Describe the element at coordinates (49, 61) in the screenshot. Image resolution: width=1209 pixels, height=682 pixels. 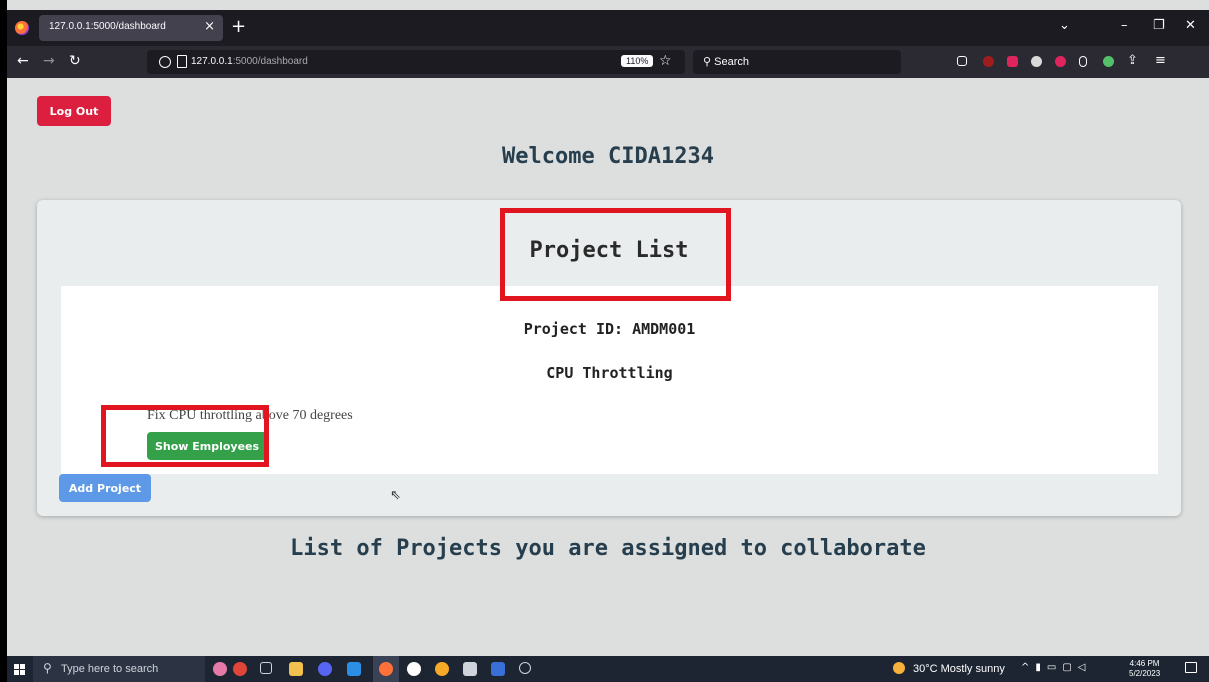
I see `forward-icon: →` at that location.